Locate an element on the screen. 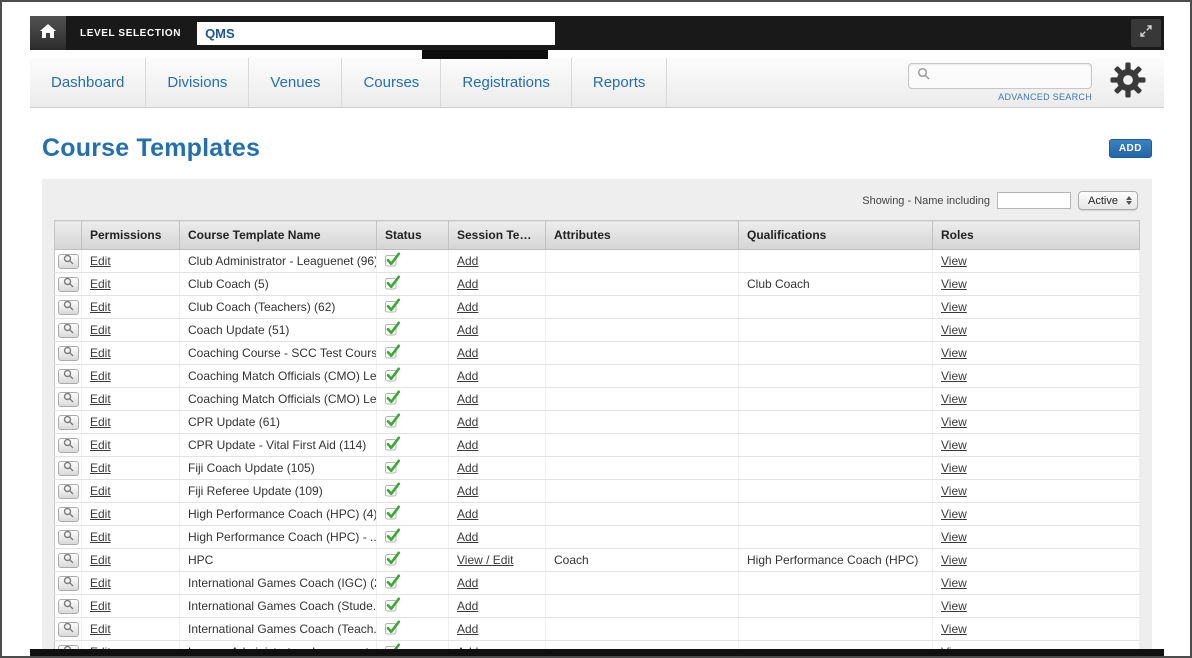 The image size is (1192, 658). preview-magnifier-icon is located at coordinates (68, 560).